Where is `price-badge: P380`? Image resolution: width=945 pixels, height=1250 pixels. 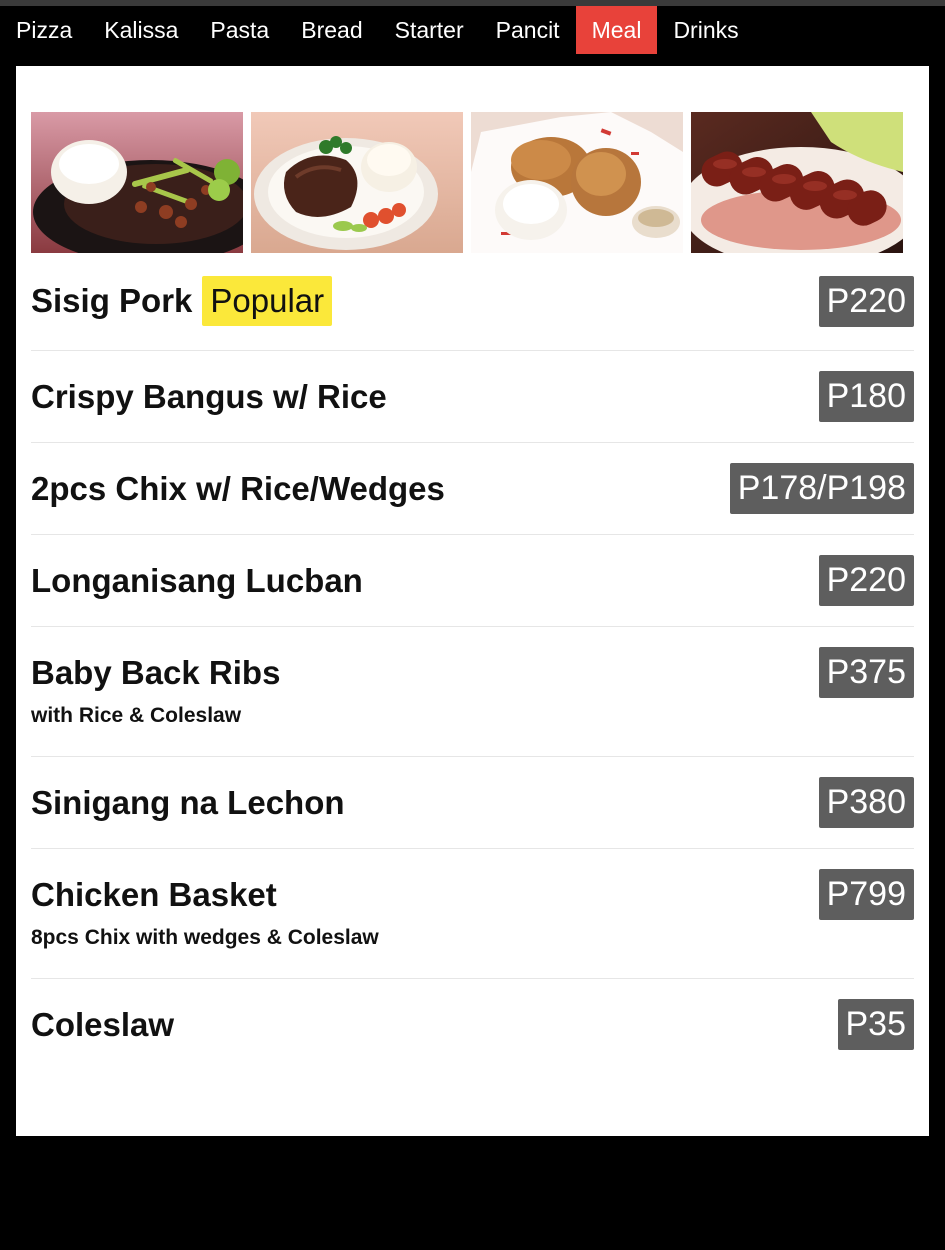
price-badge: P380 is located at coordinates (866, 802).